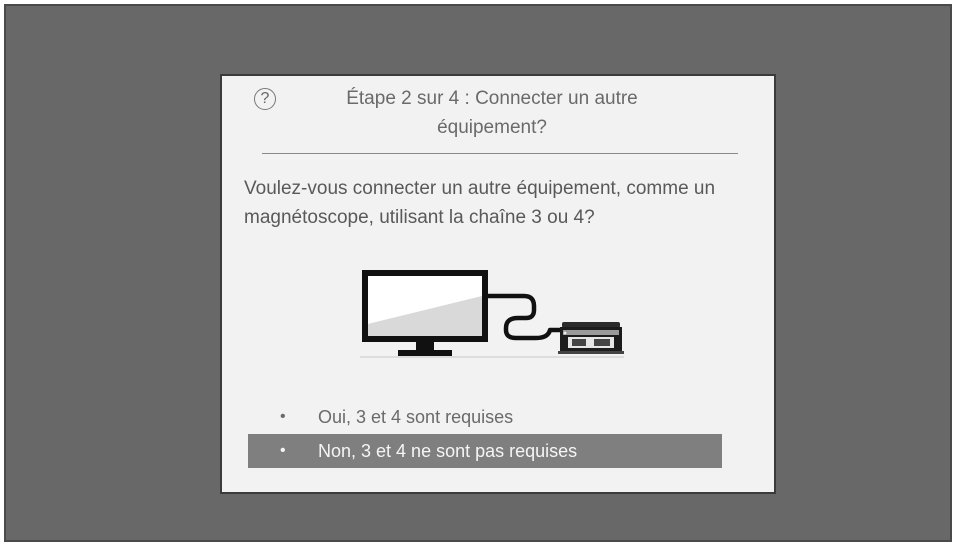 This screenshot has width=956, height=544. I want to click on option-yes: • Oui, 3 et 4 sont requises, so click(485, 417).